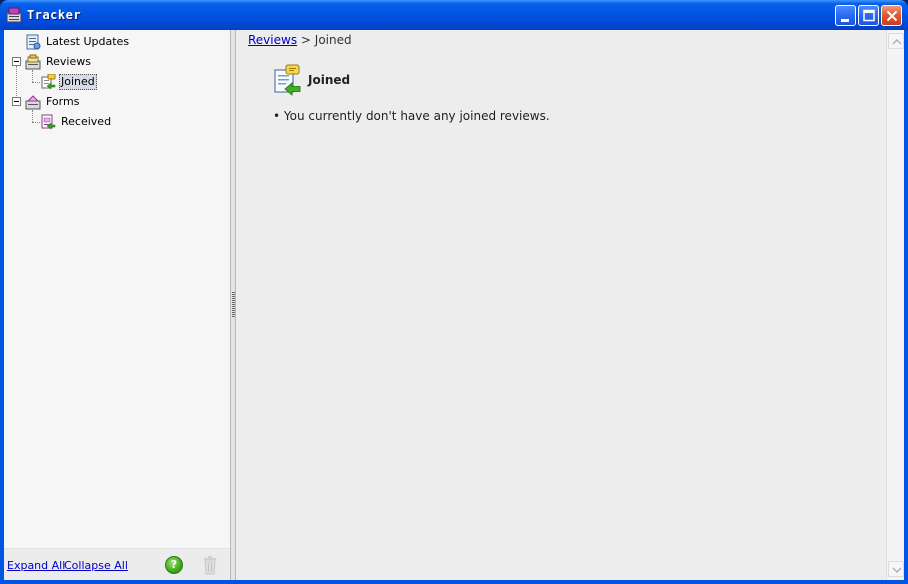 This screenshot has height=584, width=908. I want to click on close-button, so click(891, 15).